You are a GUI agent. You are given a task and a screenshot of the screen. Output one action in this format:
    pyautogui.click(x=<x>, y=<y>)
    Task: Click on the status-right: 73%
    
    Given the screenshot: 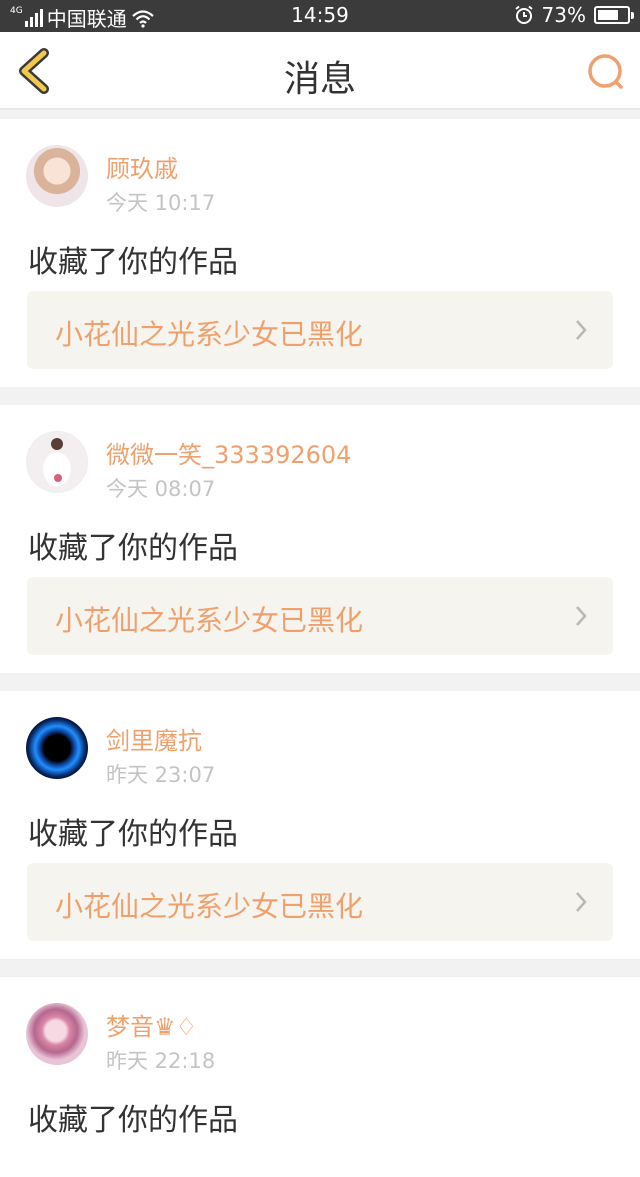 What is the action you would take?
    pyautogui.click(x=574, y=15)
    